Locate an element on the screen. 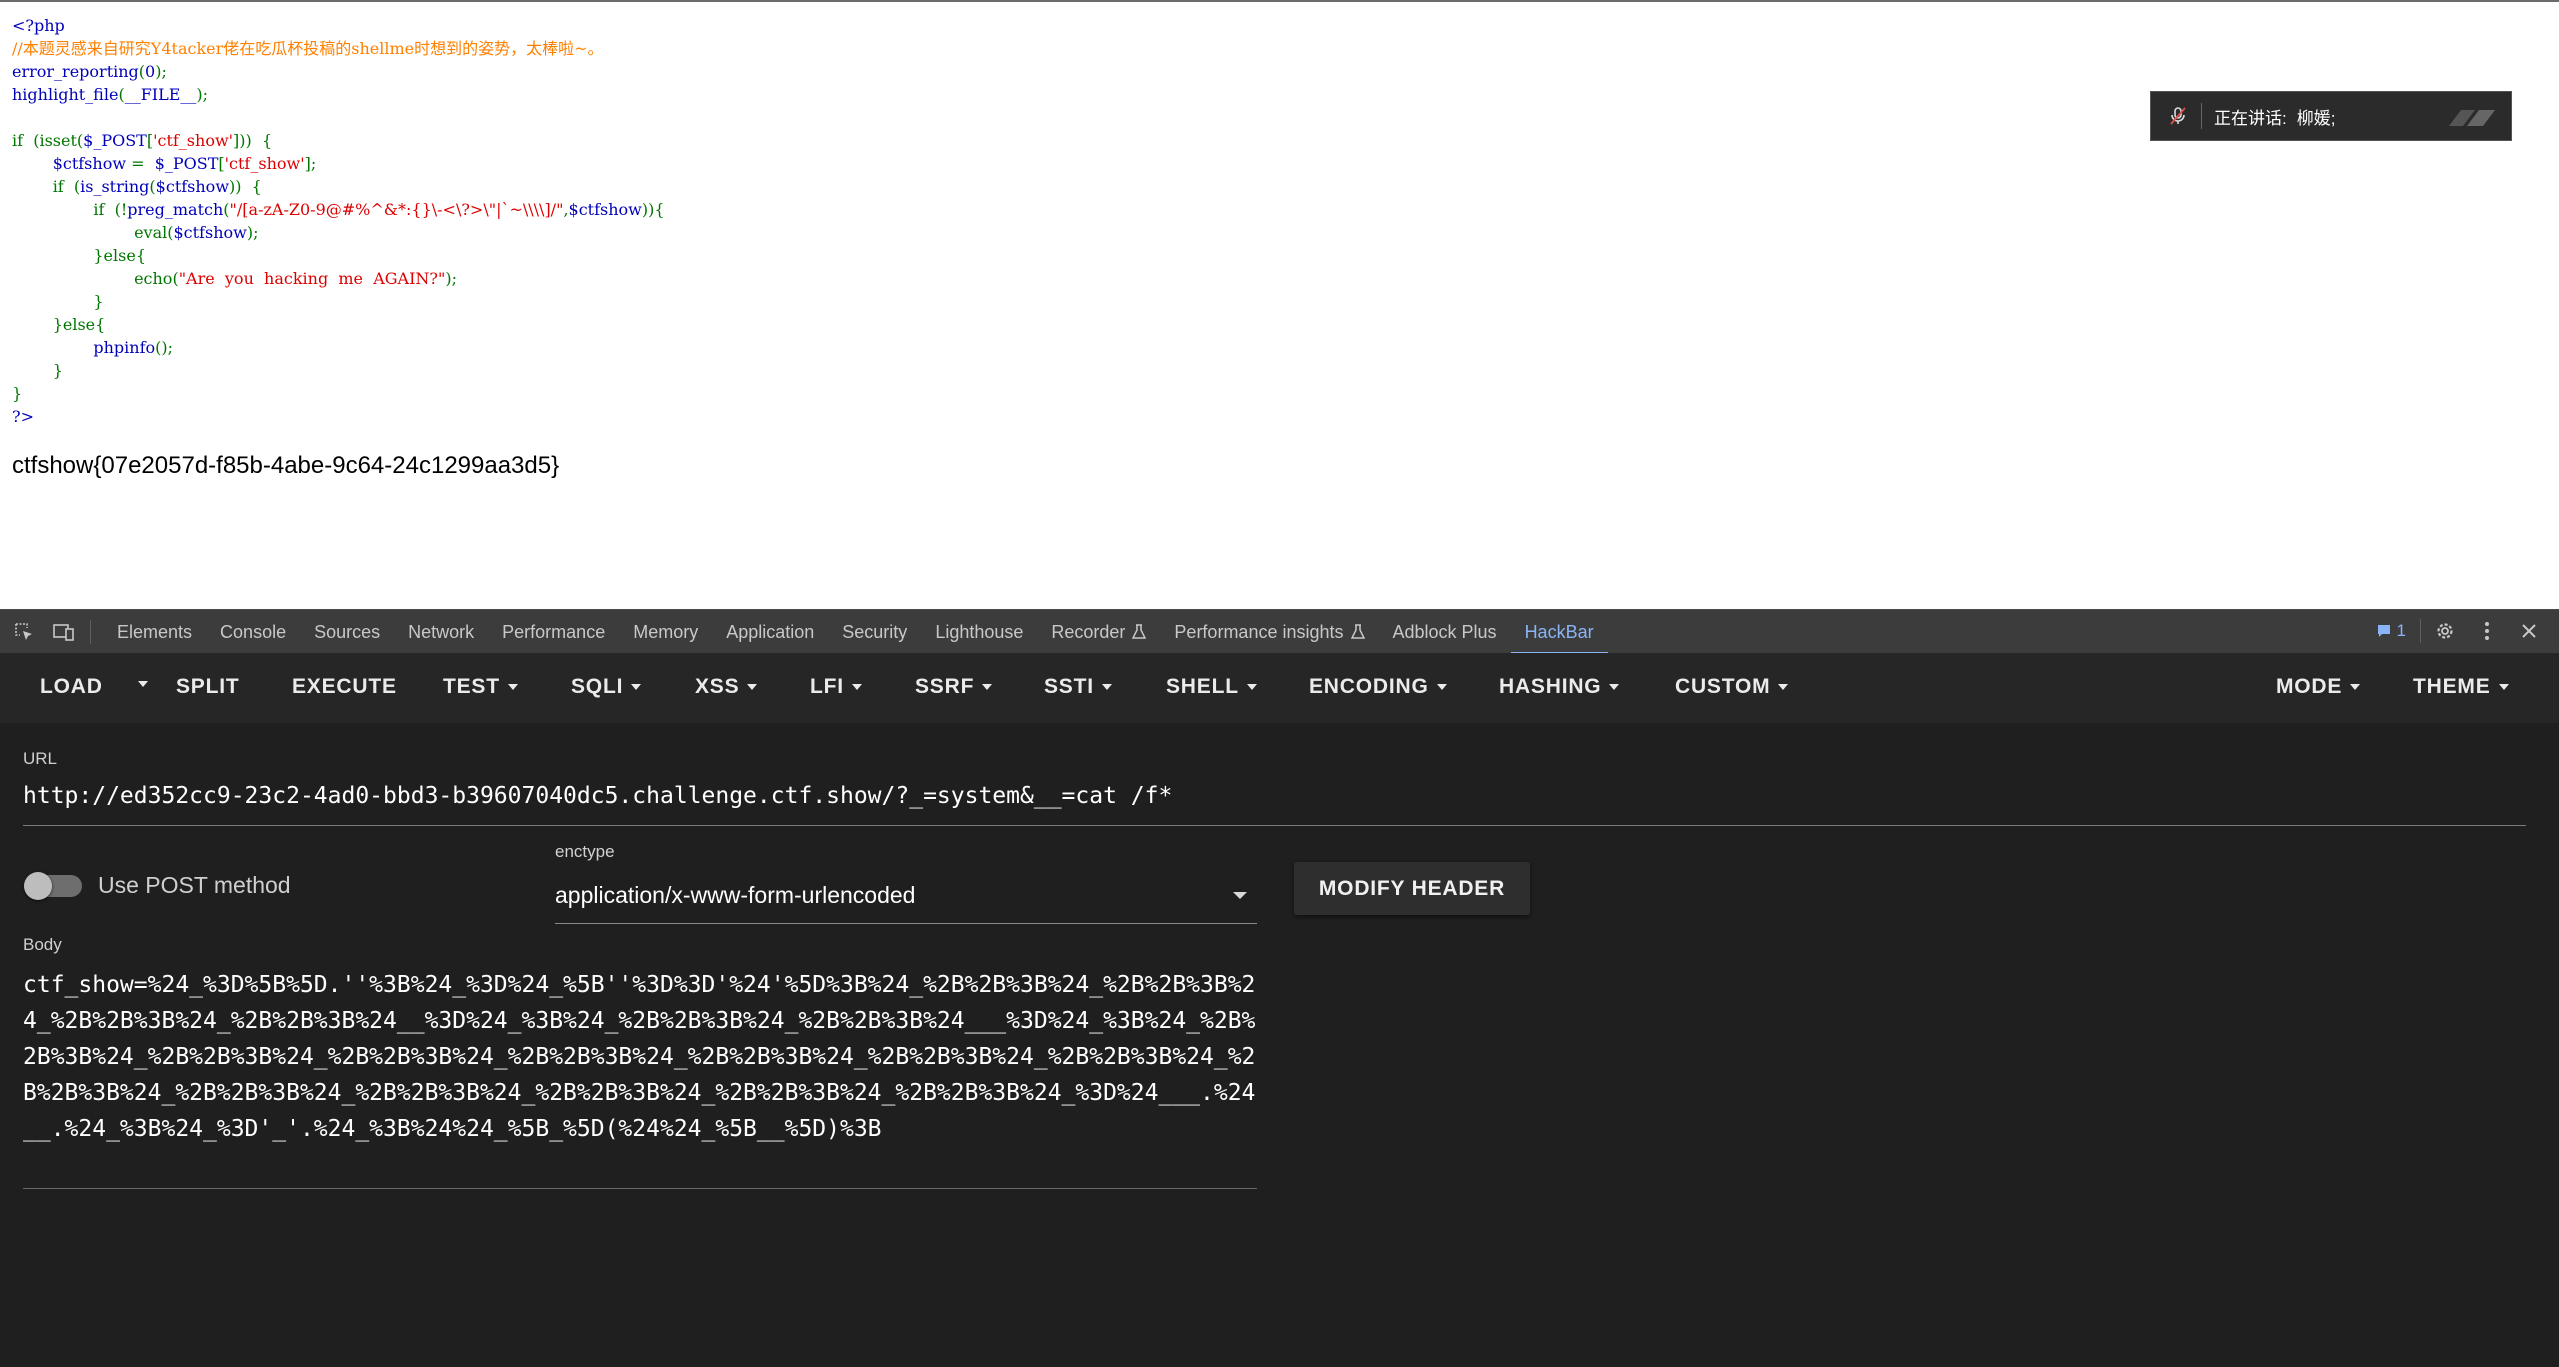  code-token: preg_match is located at coordinates (175, 209).